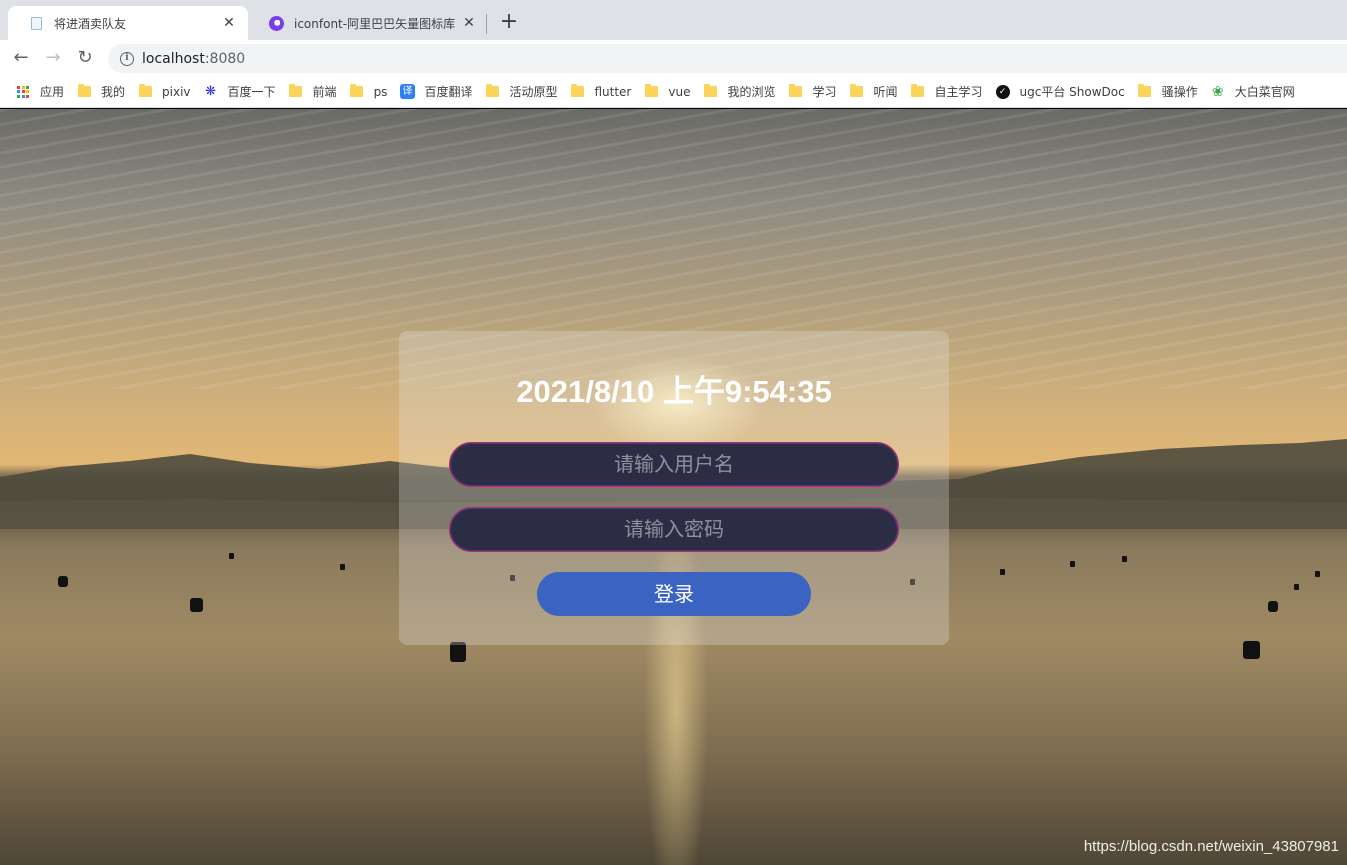 The height and width of the screenshot is (865, 1347). What do you see at coordinates (23, 92) in the screenshot?
I see `apps-grid-icon` at bounding box center [23, 92].